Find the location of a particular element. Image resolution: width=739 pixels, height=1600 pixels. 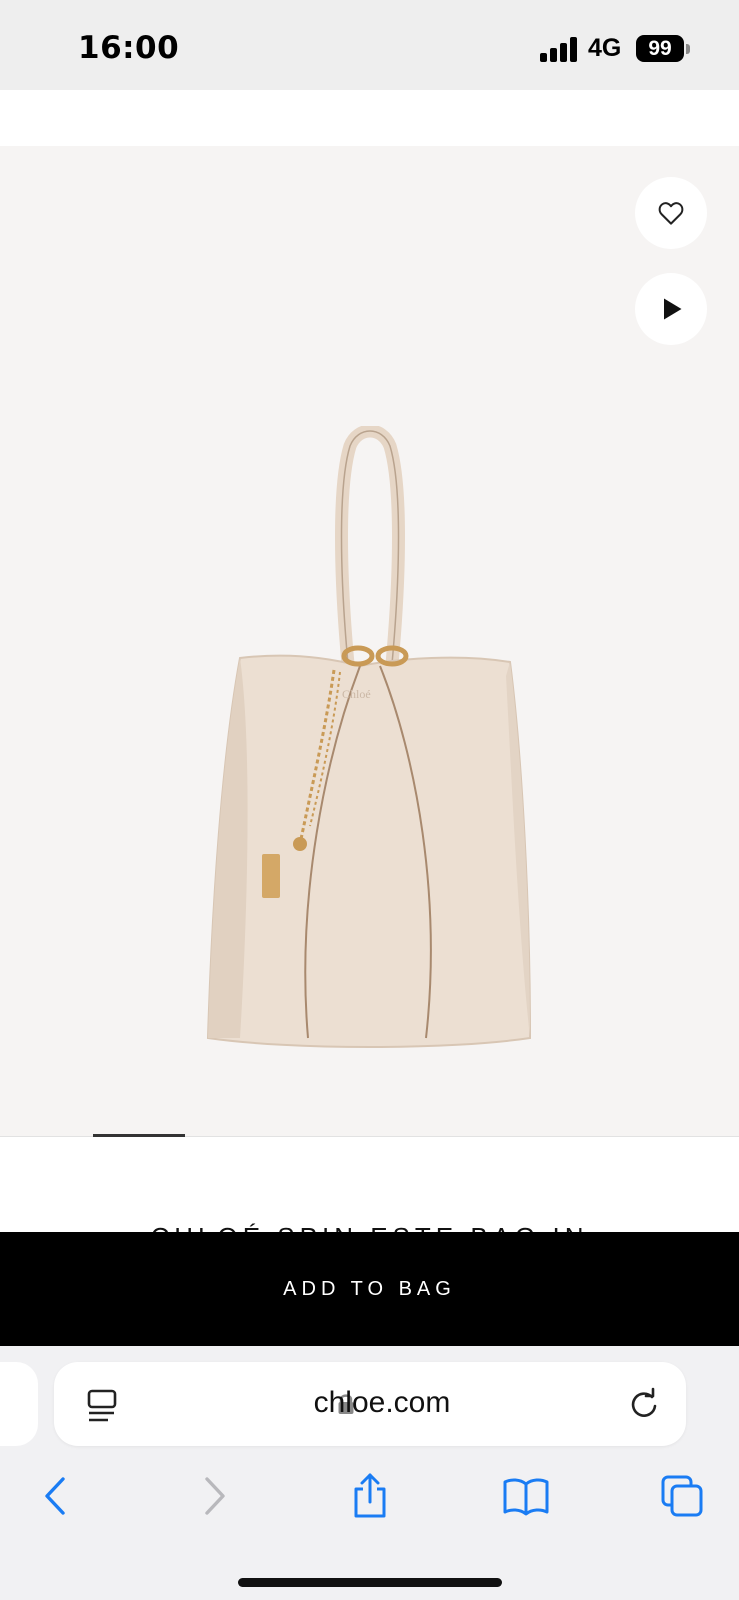

previous-tab is located at coordinates (19, 1404).